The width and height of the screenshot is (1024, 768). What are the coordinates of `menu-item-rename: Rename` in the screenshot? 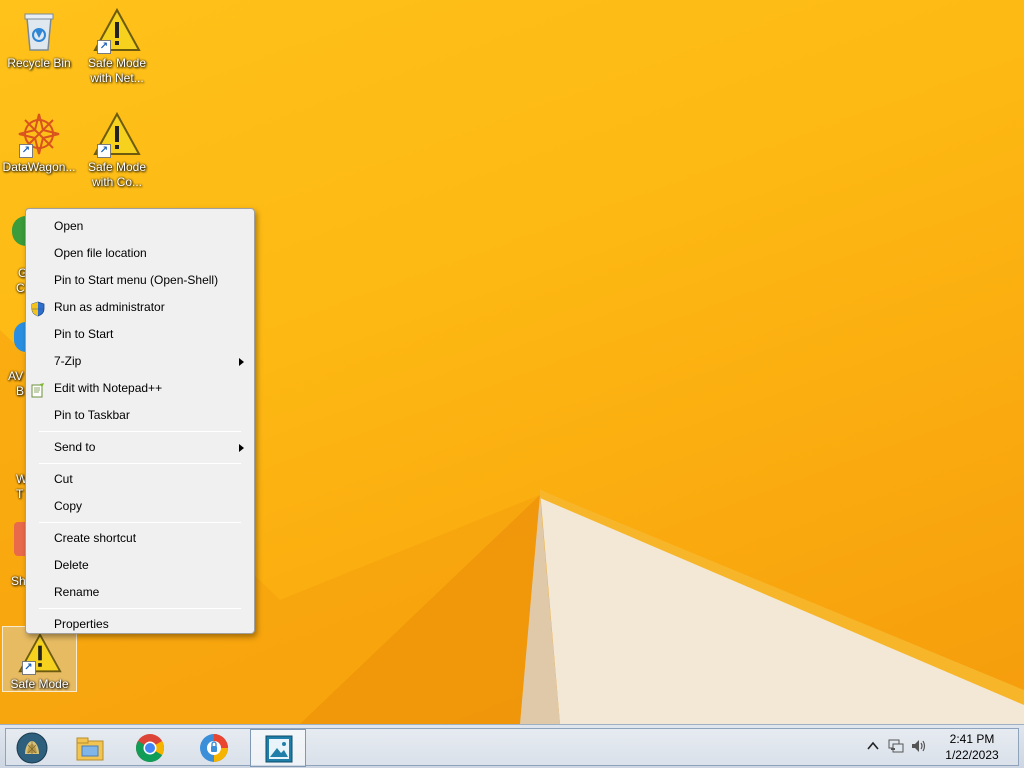 It's located at (140, 592).